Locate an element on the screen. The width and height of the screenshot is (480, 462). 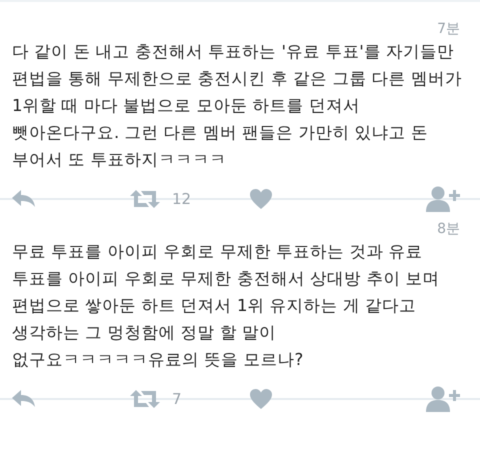
tweet-text: 편법을 통해 무제한으로 충전시킨 후 같은 그룹 다른 멤버가 is located at coordinates (236, 79).